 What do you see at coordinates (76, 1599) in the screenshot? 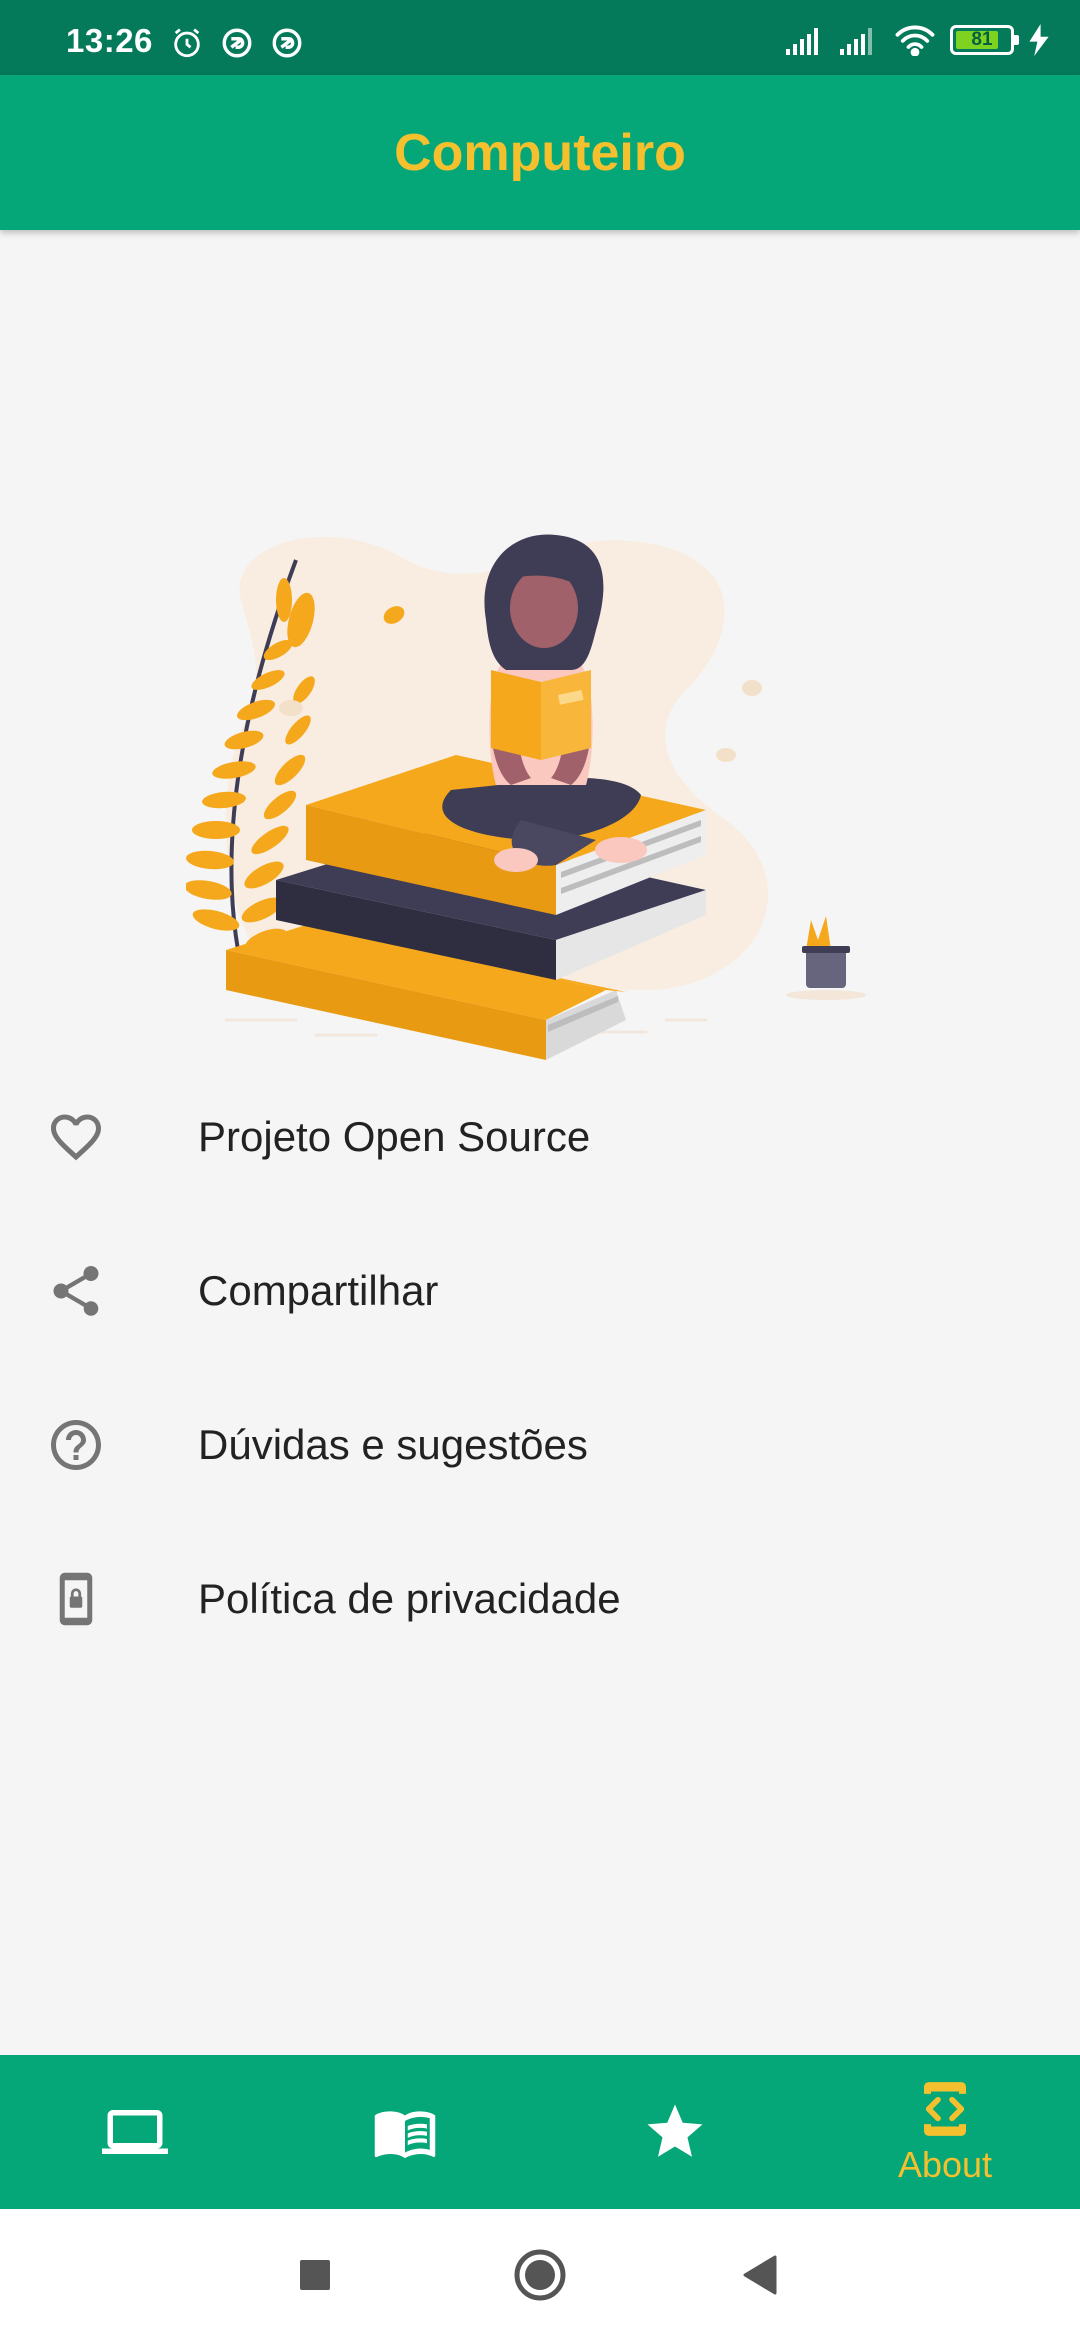
I see `phone-lock-icon` at bounding box center [76, 1599].